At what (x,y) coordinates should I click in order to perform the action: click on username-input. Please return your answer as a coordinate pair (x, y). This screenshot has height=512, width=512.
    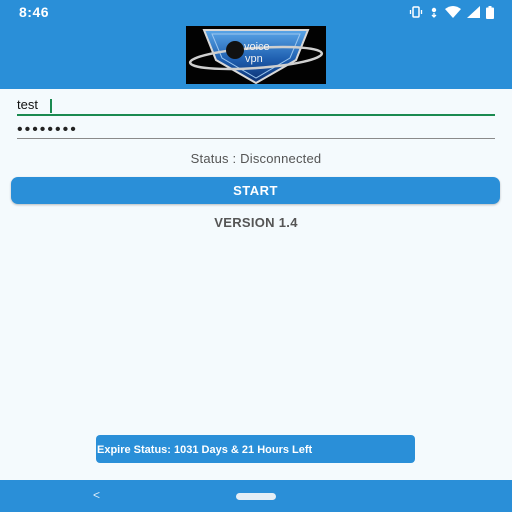
    Looking at the image, I should click on (256, 106).